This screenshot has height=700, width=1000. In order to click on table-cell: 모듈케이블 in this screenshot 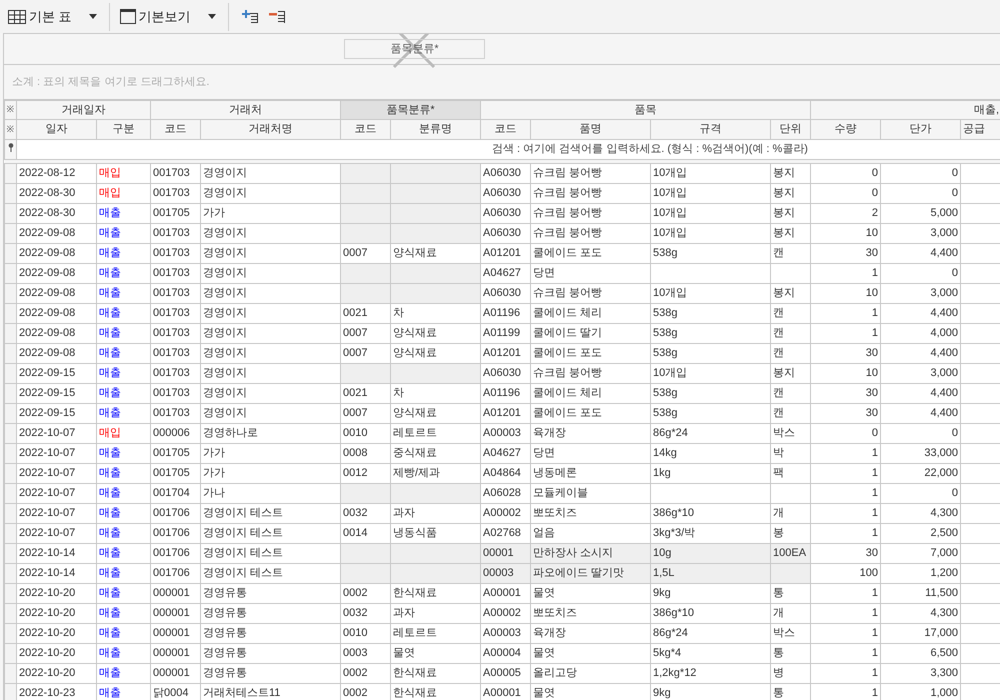, I will do `click(590, 494)`.